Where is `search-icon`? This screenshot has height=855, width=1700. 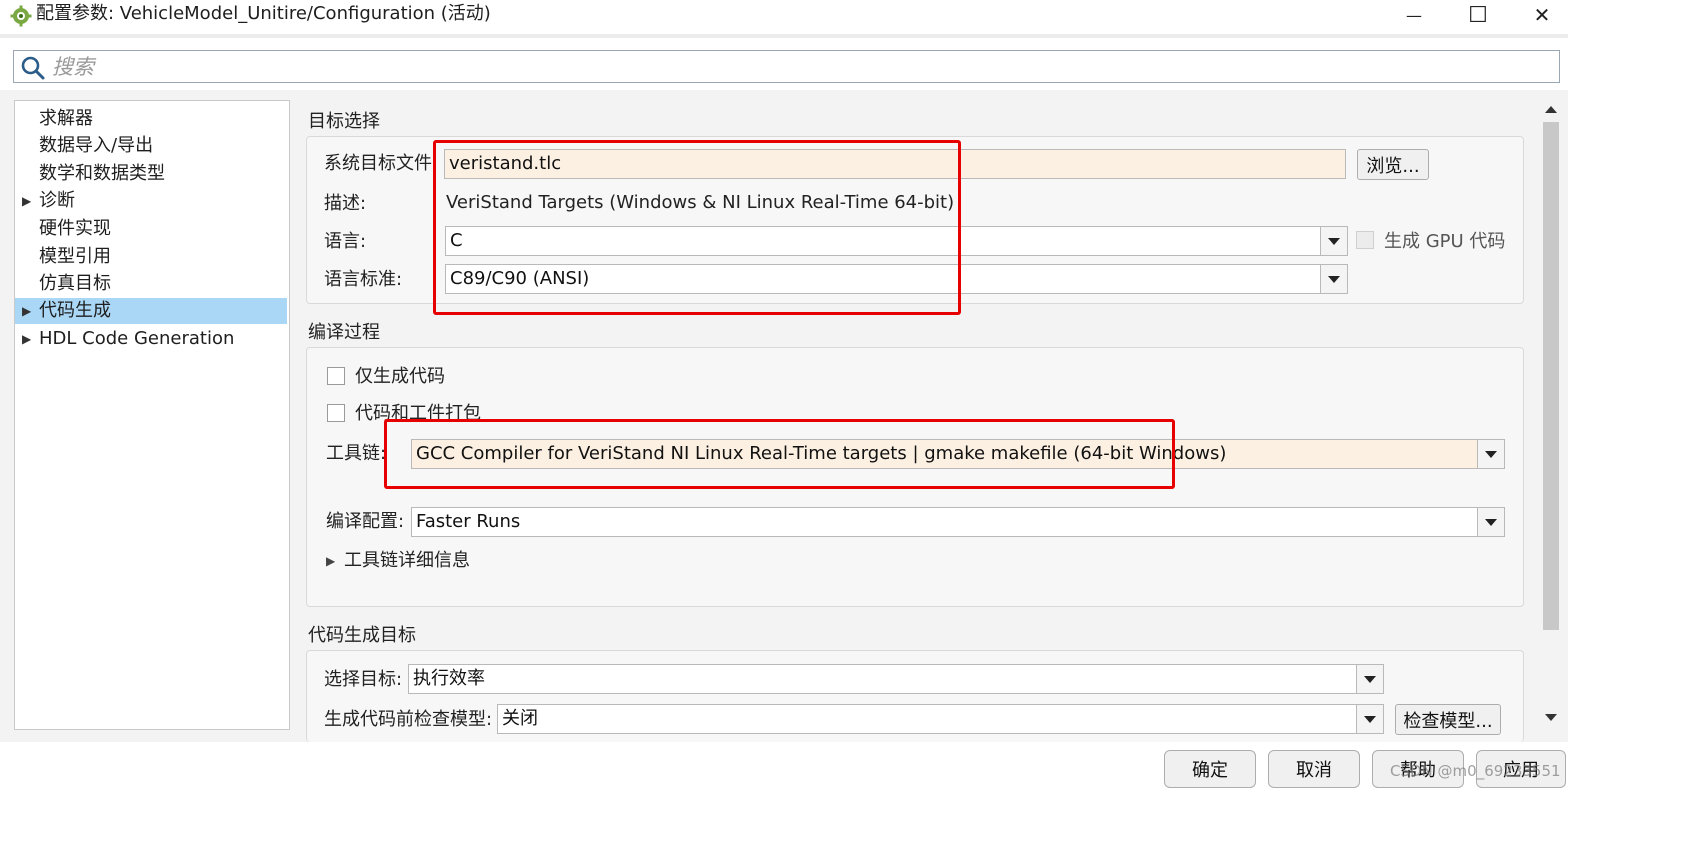
search-icon is located at coordinates (33, 68).